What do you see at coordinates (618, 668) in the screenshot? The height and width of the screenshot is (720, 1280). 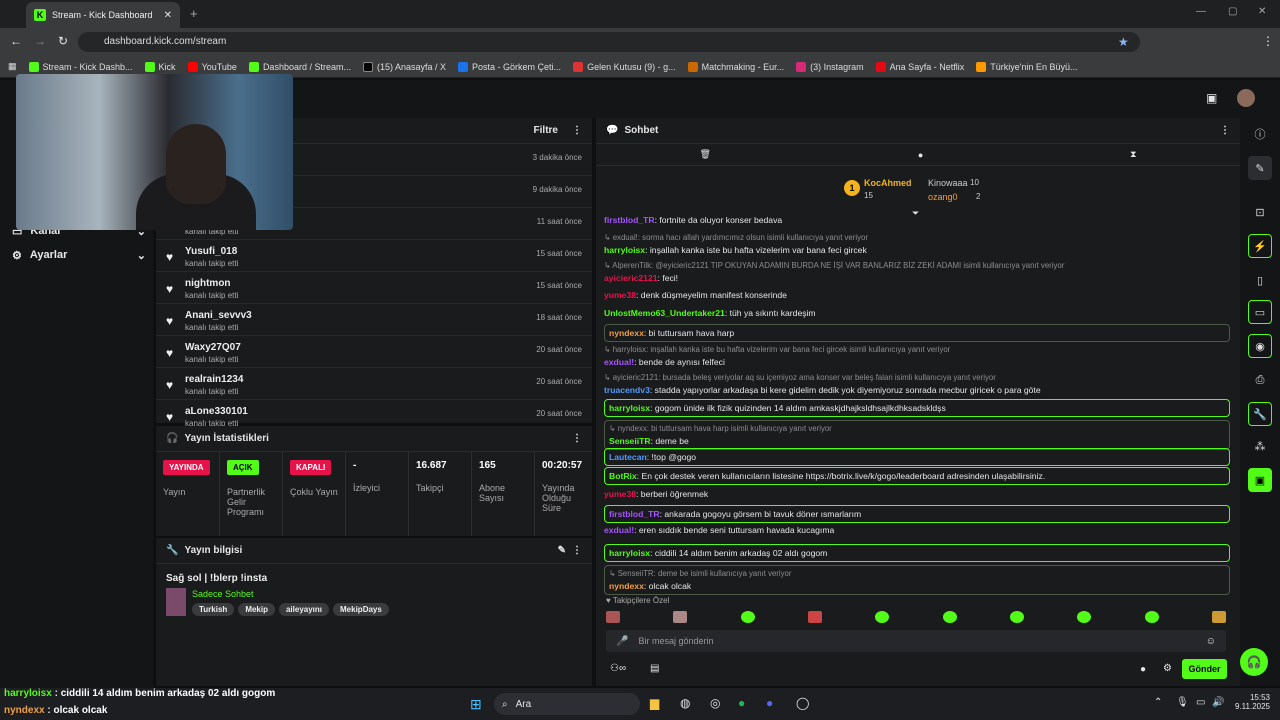 I see `users-icon: ⚇∞` at bounding box center [618, 668].